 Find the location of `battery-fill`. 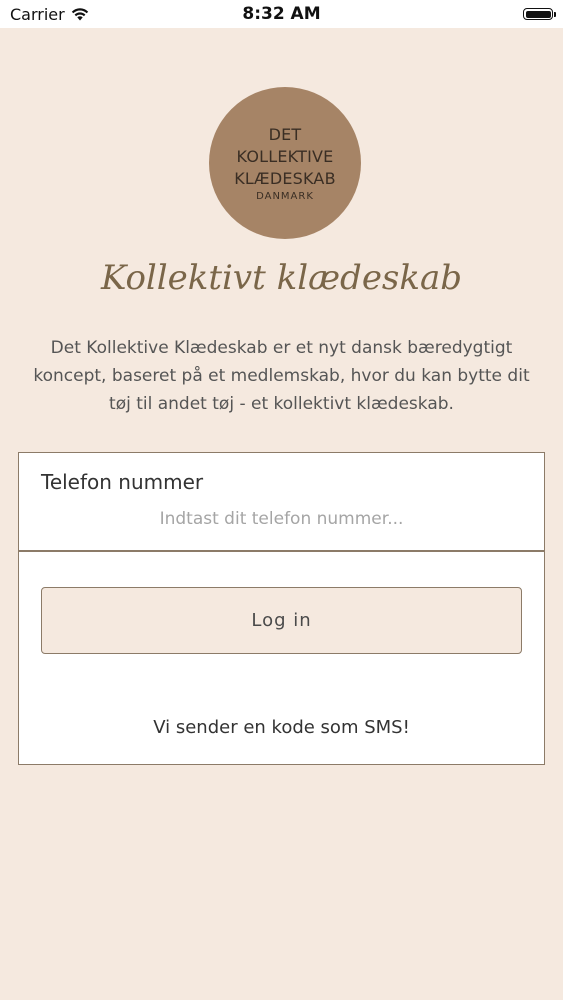

battery-fill is located at coordinates (538, 14).